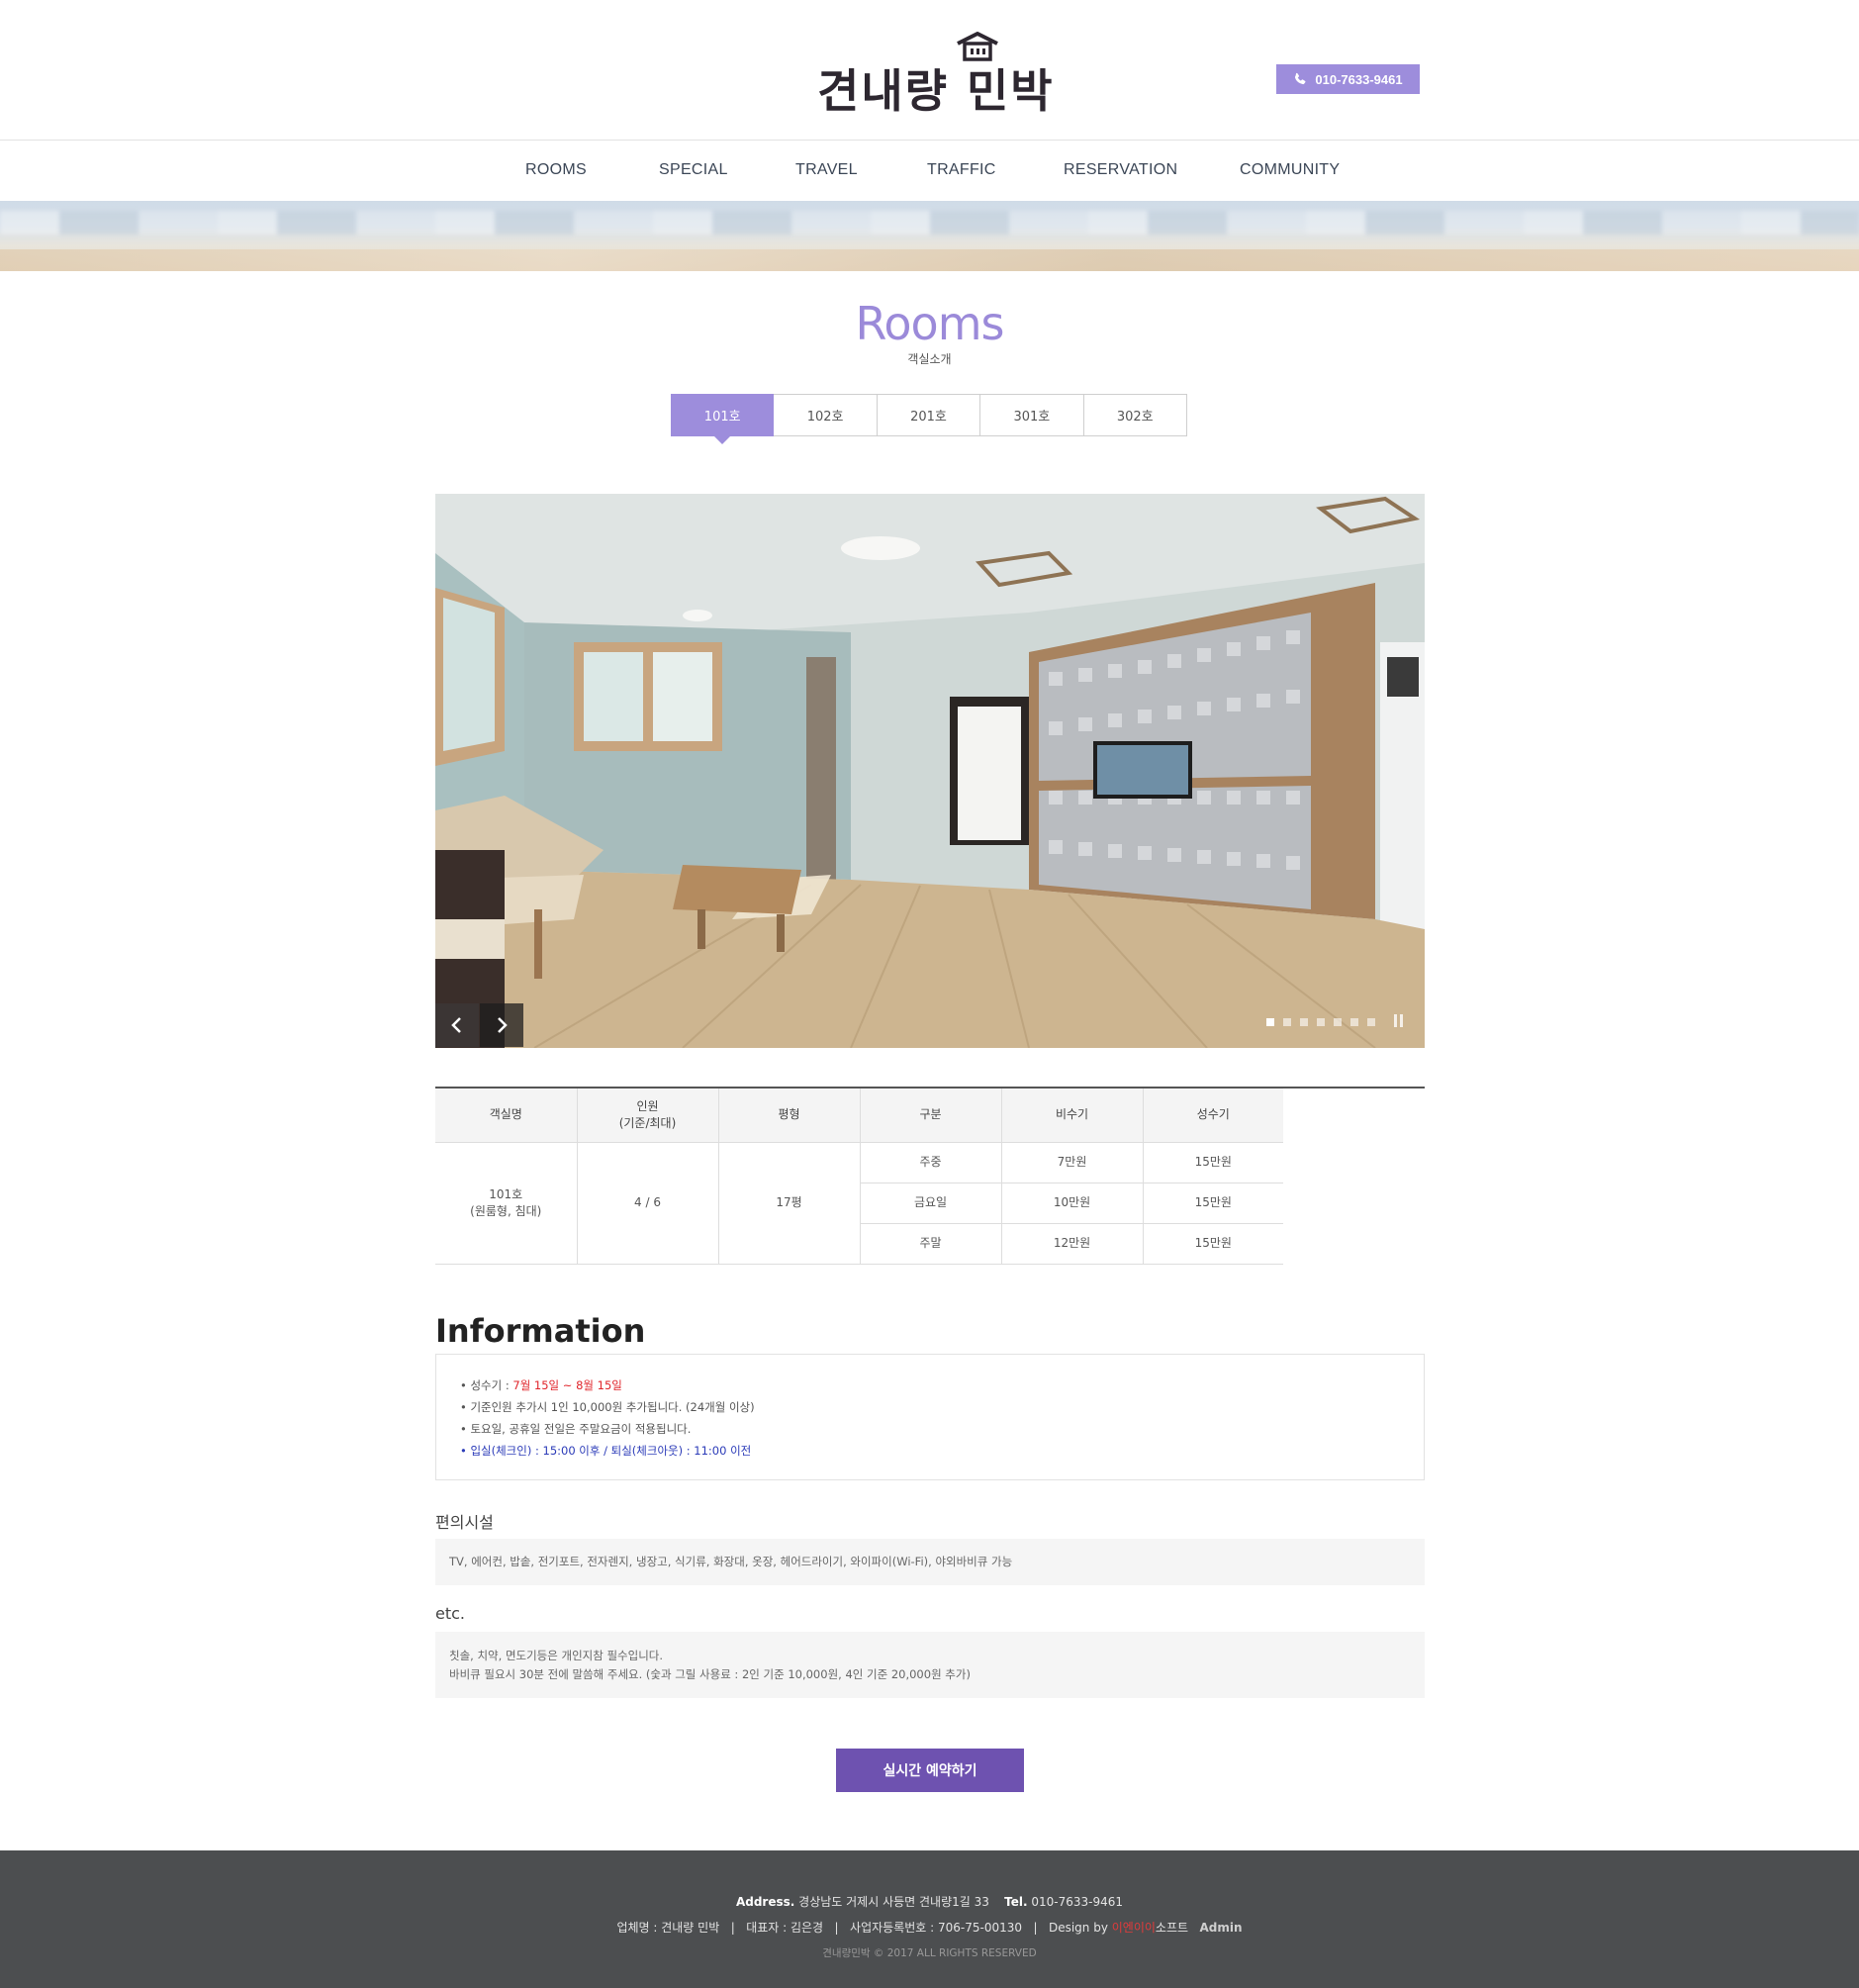  Describe the element at coordinates (929, 1953) in the screenshot. I see `footer-copyright: 견내량민박 © 2017 ALL RIGHTS RESERVED` at that location.